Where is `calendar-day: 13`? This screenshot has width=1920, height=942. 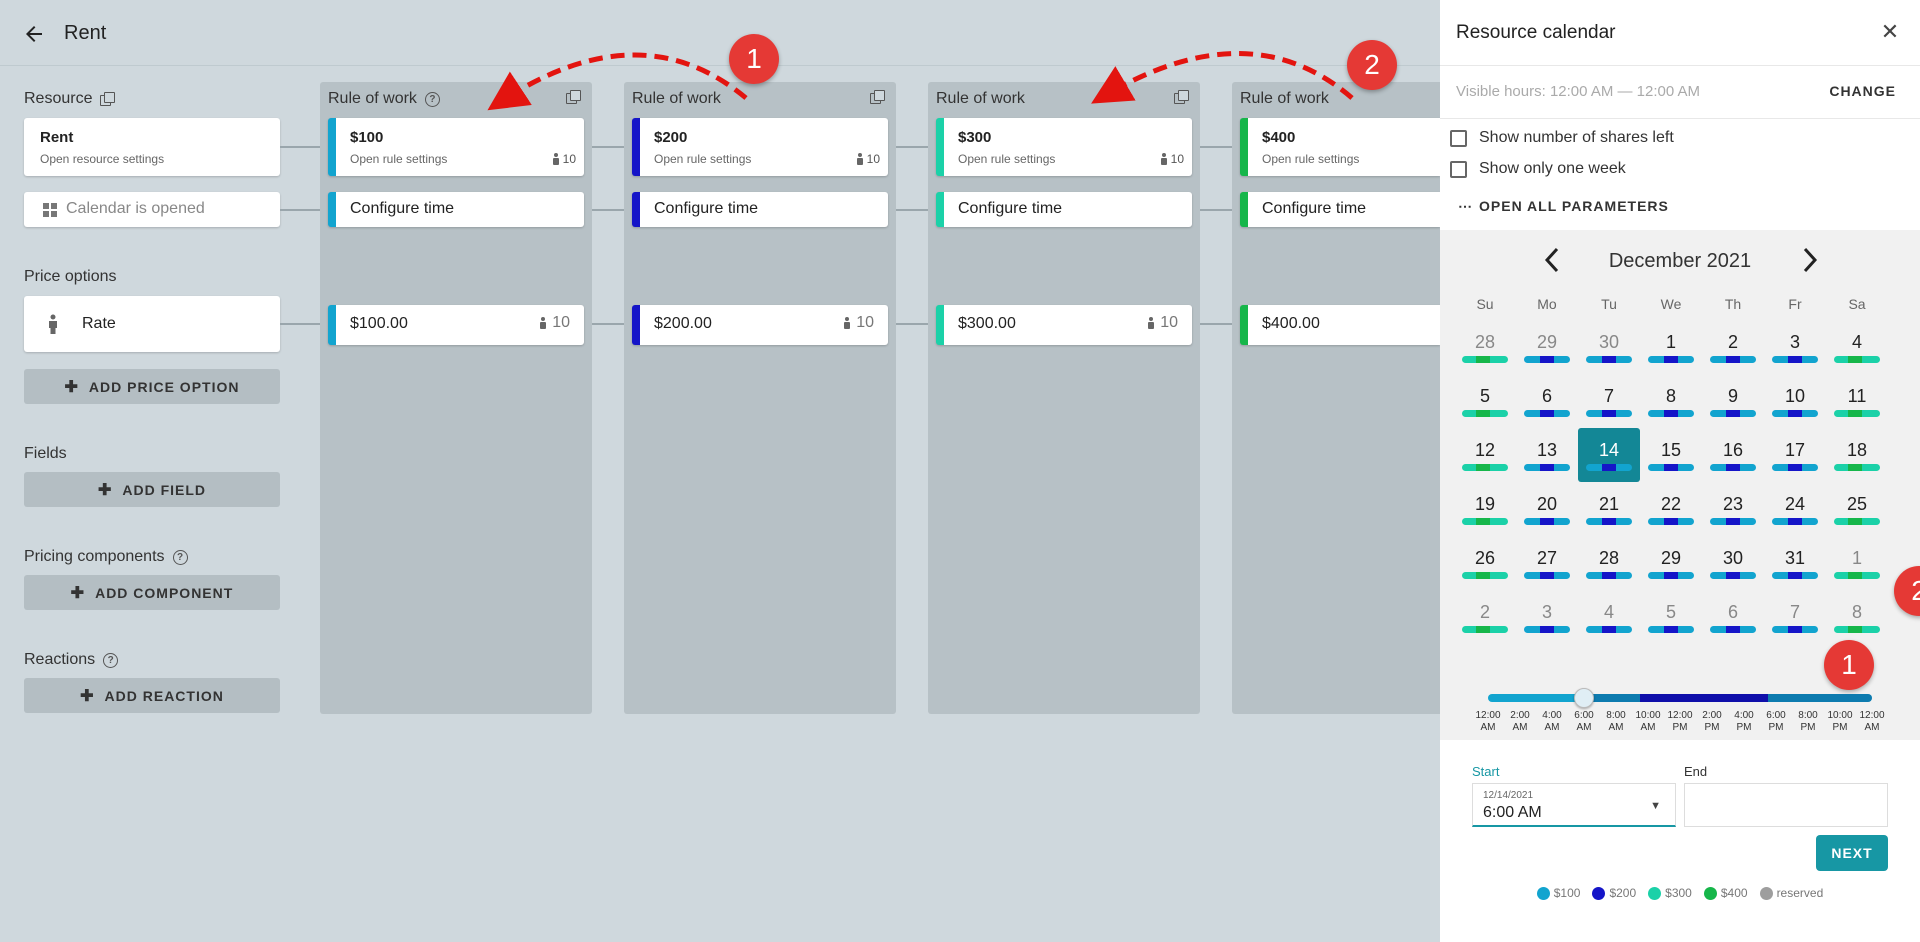 calendar-day: 13 is located at coordinates (1547, 455).